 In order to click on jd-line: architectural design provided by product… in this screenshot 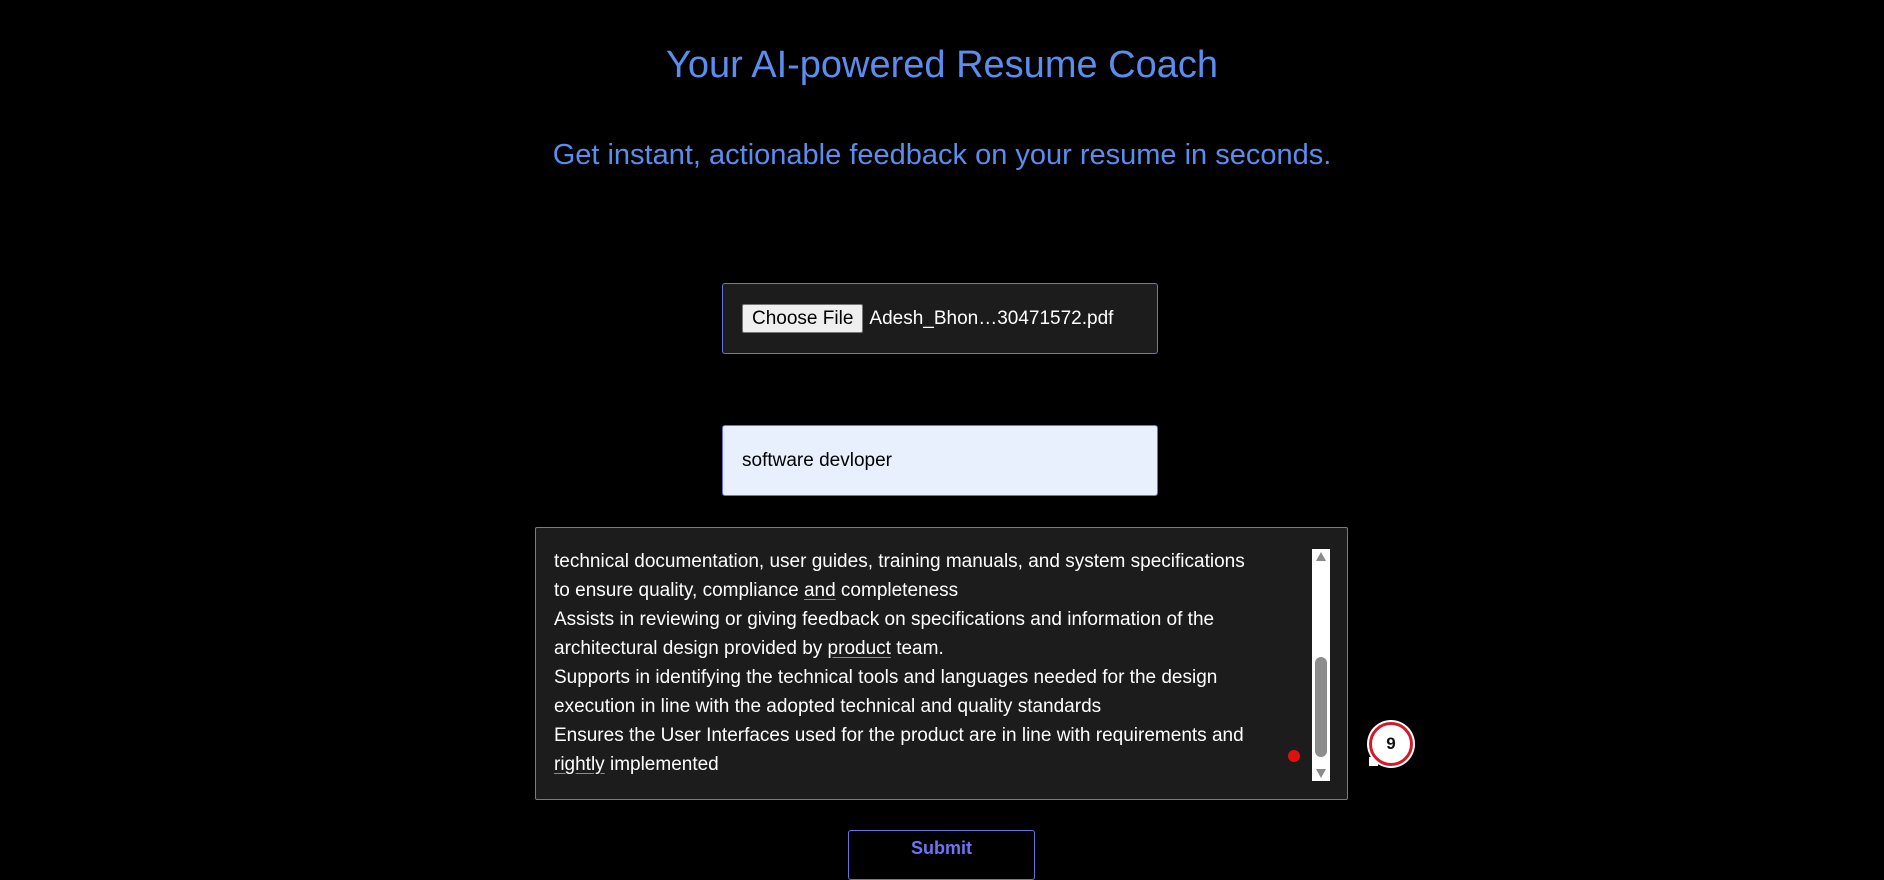, I will do `click(930, 648)`.